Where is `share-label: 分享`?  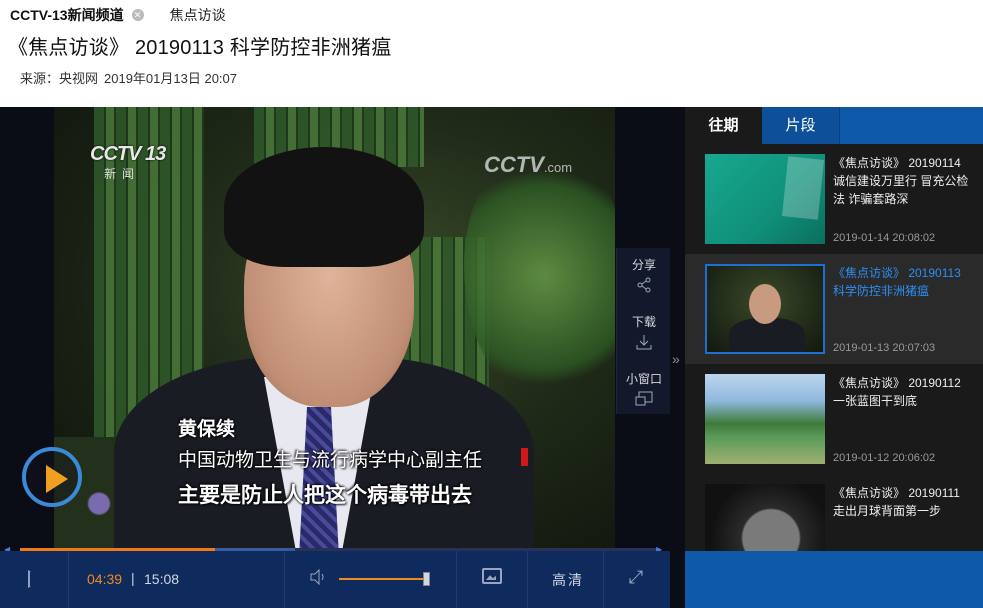 share-label: 分享 is located at coordinates (643, 265).